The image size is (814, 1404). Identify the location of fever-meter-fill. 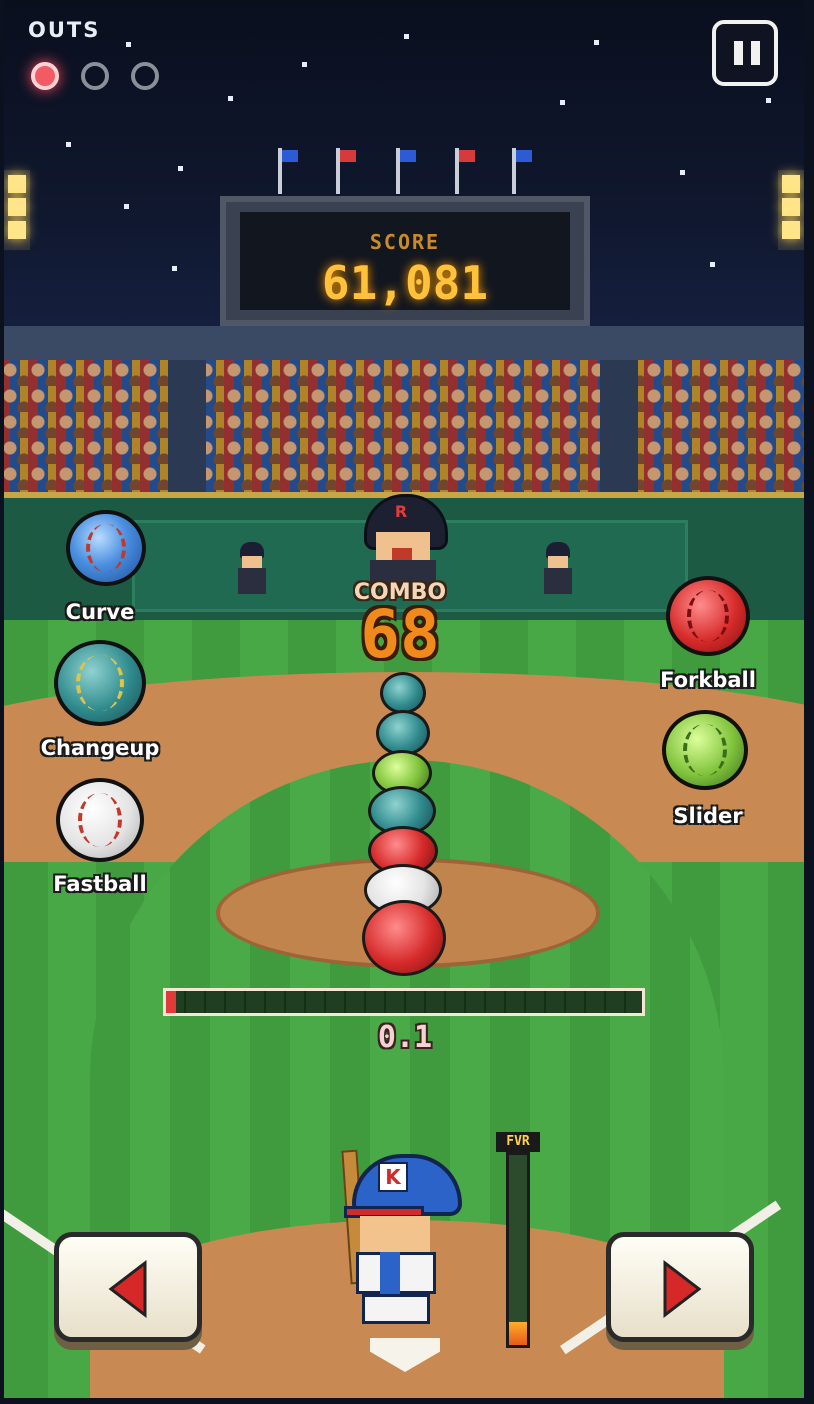
(518, 1333).